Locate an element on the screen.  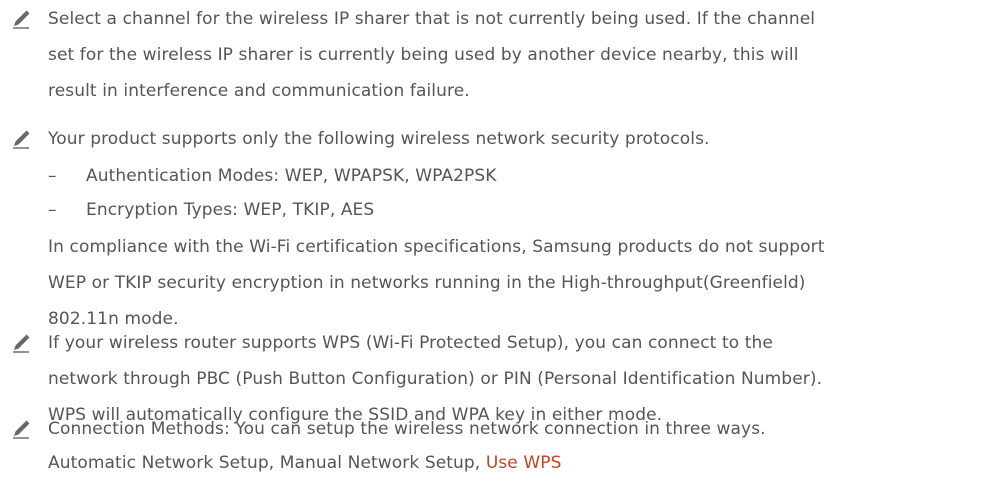
note-text-line: 802.11n mode. is located at coordinates (113, 319).